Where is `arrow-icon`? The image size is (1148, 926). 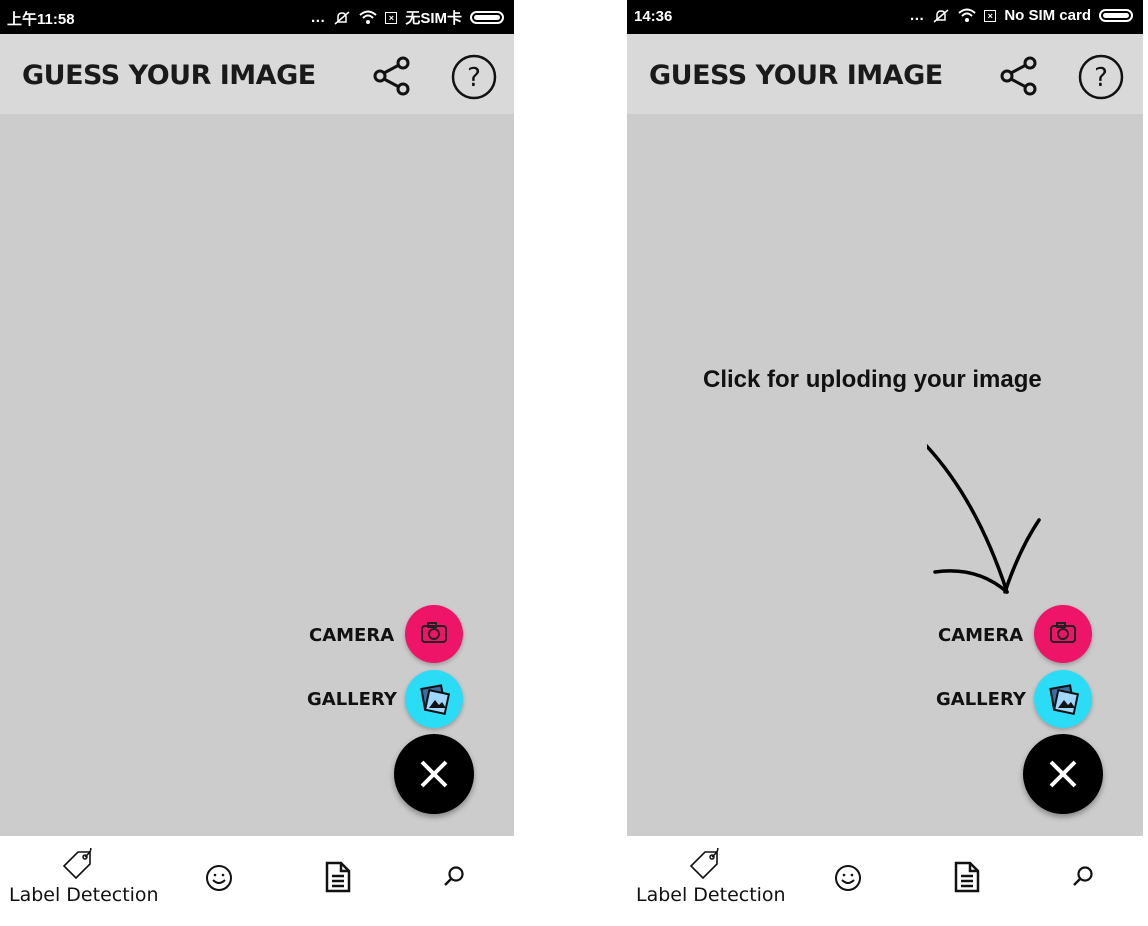 arrow-icon is located at coordinates (984, 518).